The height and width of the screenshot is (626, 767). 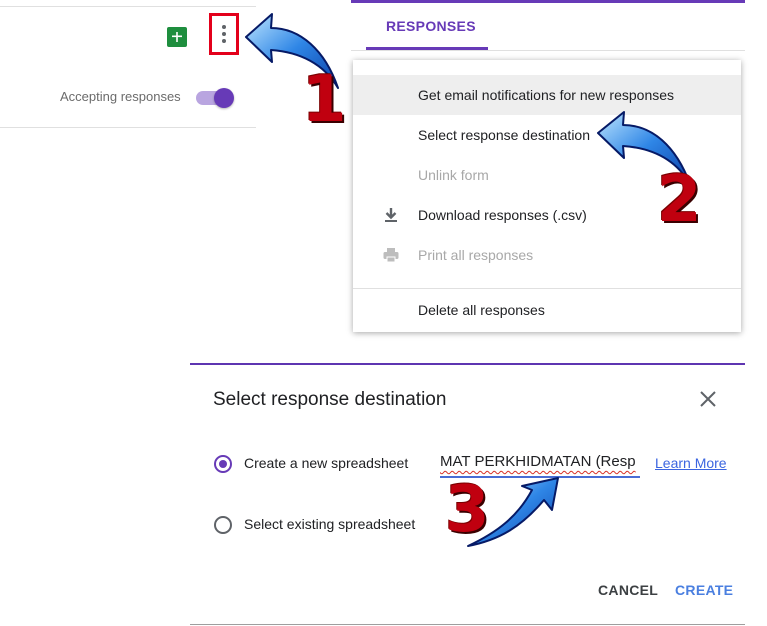 What do you see at coordinates (467, 510) in the screenshot?
I see `step-3-label: 3` at bounding box center [467, 510].